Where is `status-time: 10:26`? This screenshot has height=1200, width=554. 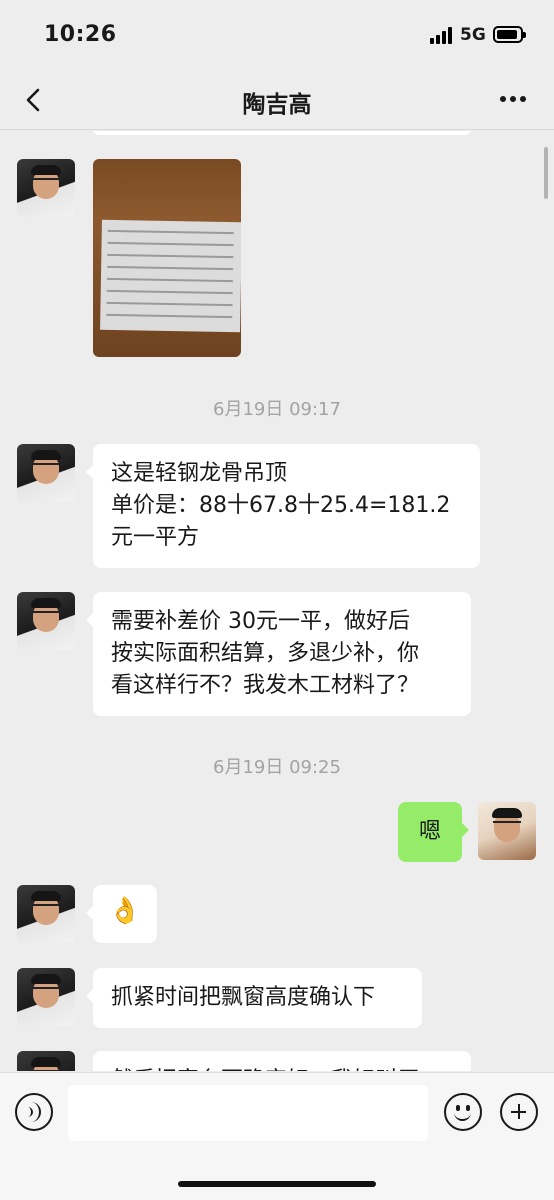
status-time: 10:26 is located at coordinates (80, 34).